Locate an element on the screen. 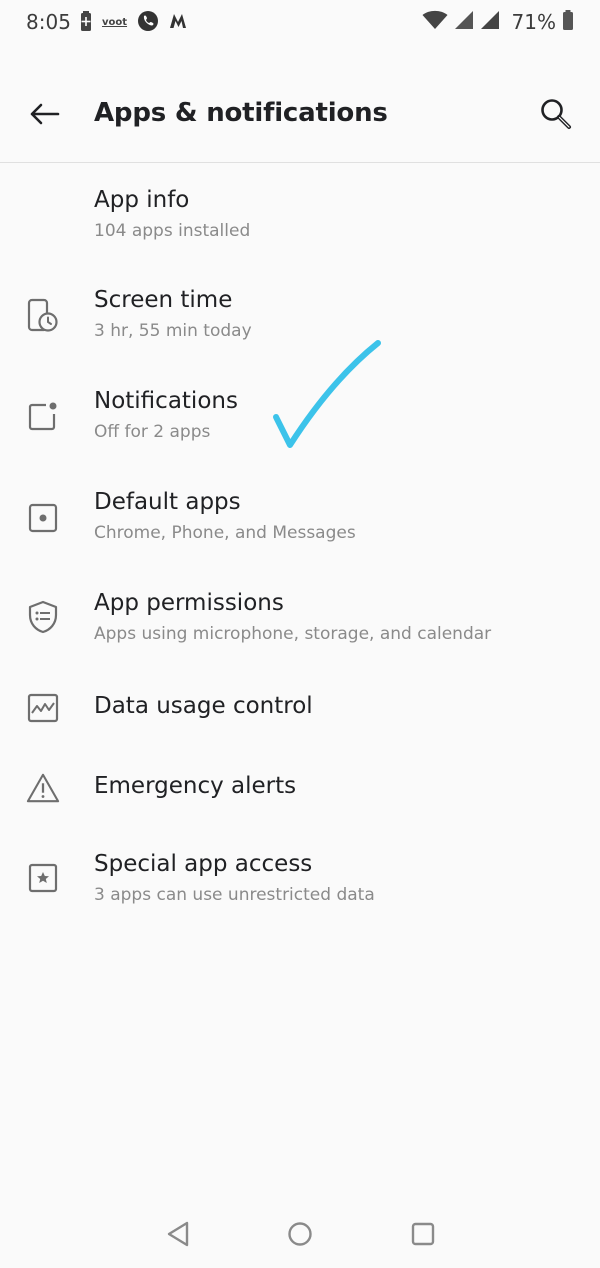 The height and width of the screenshot is (1268, 600). myntra-app-icon is located at coordinates (180, 23).